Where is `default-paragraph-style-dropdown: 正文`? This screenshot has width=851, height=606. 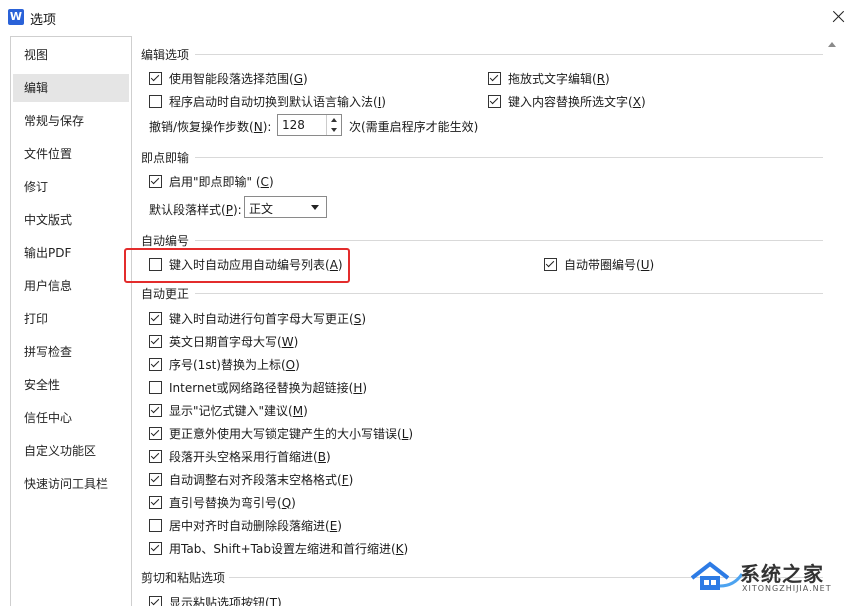
default-paragraph-style-dropdown: 正文 is located at coordinates (285, 207).